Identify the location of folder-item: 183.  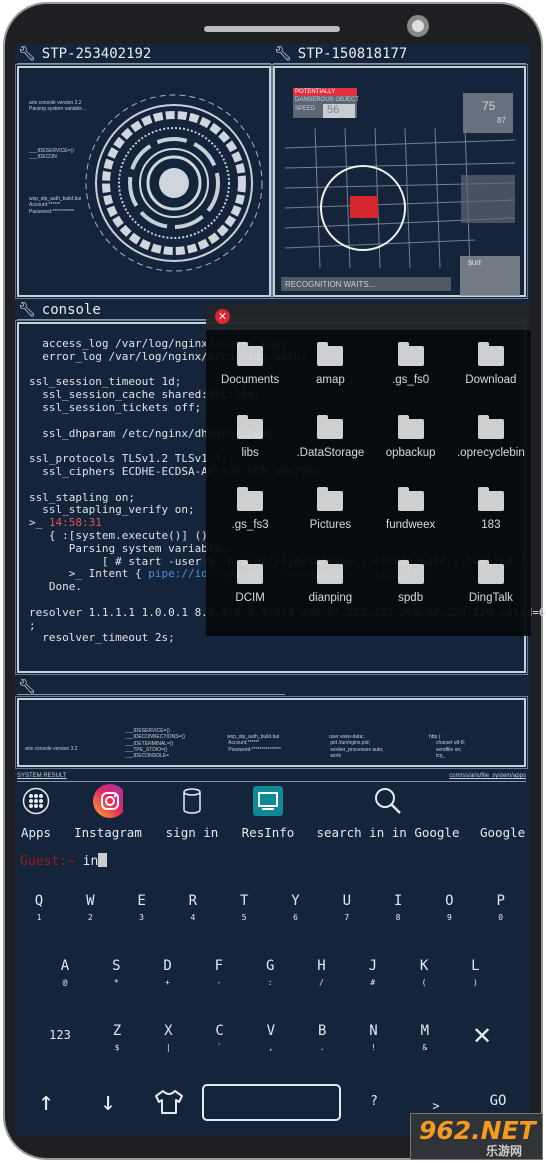
(491, 511).